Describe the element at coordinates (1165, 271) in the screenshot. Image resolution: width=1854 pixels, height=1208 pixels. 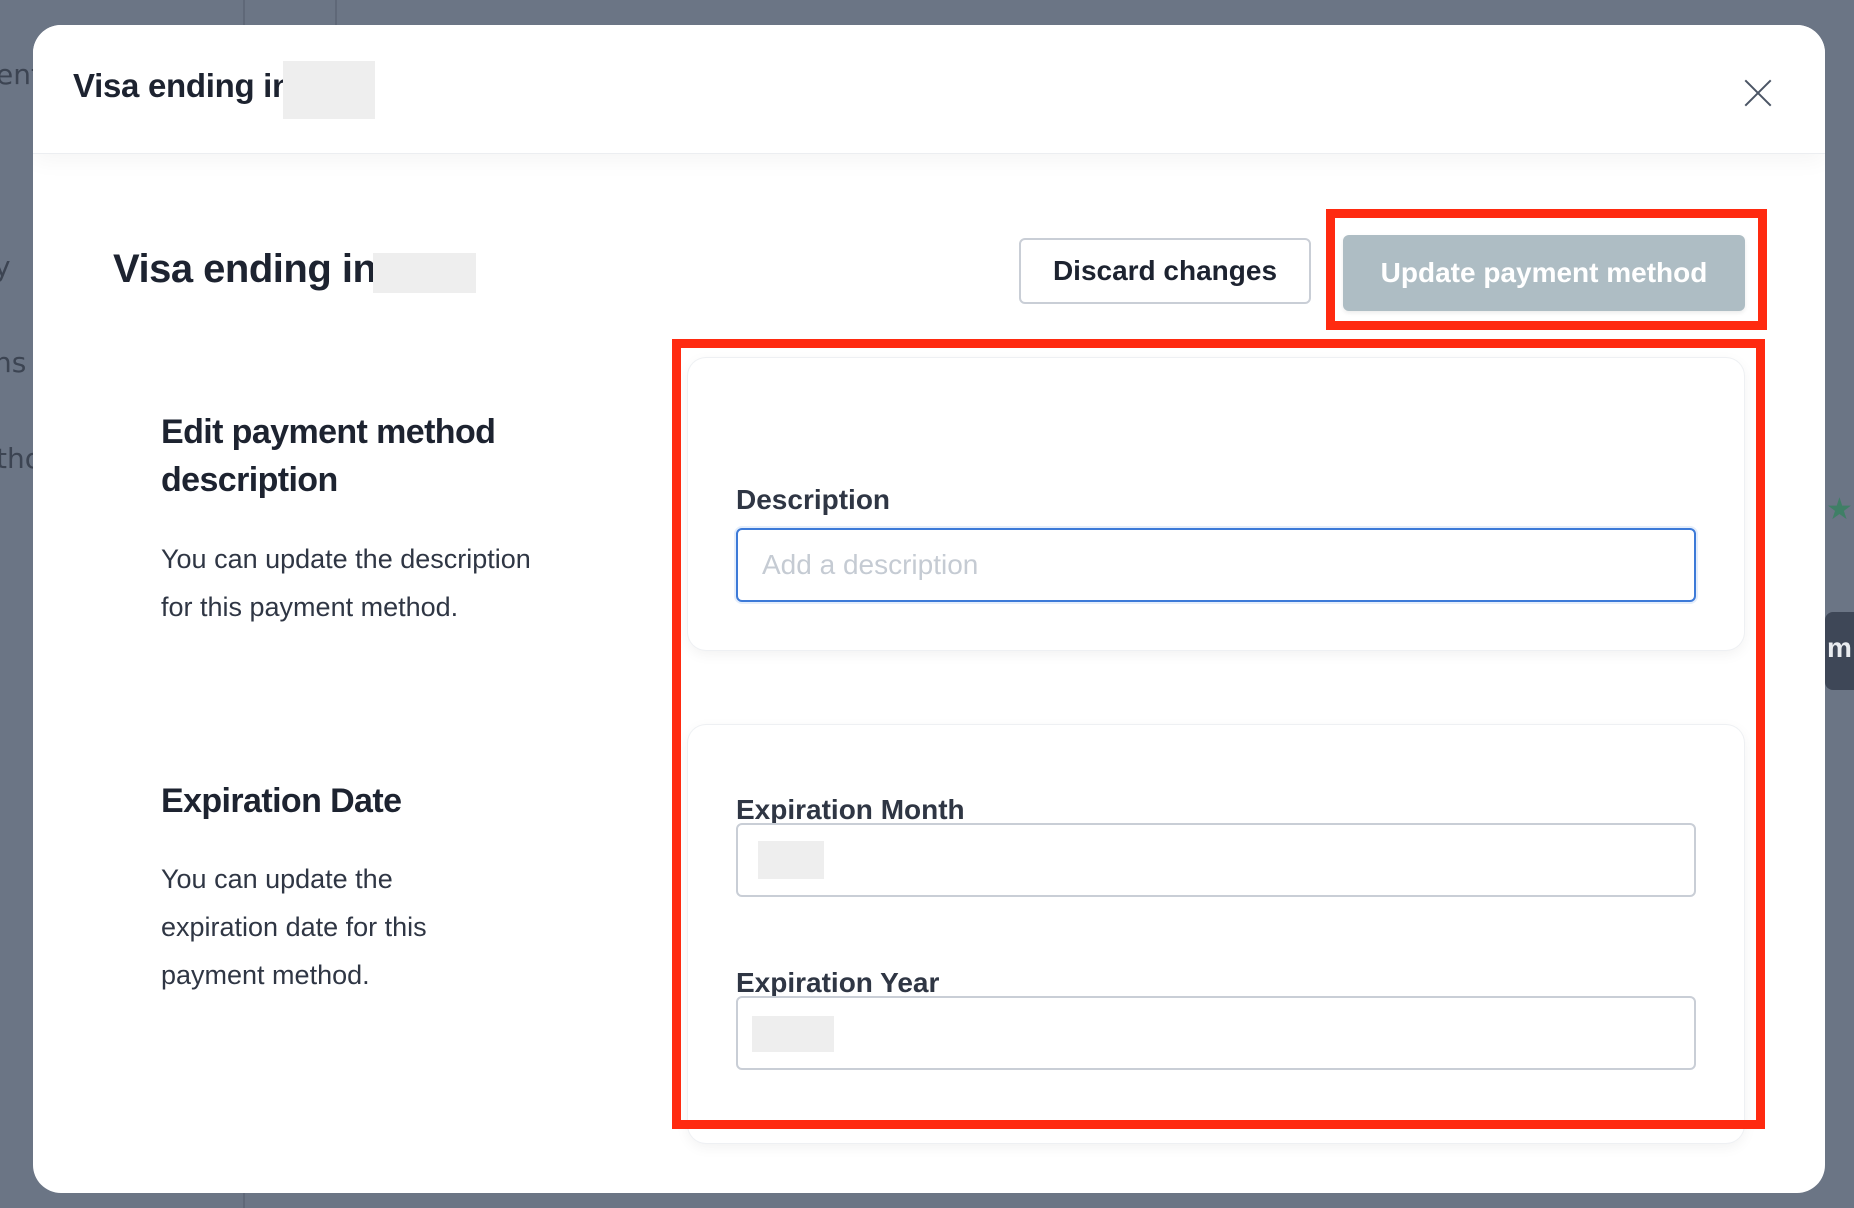
I see `discard-changes-button: Discard changes` at that location.